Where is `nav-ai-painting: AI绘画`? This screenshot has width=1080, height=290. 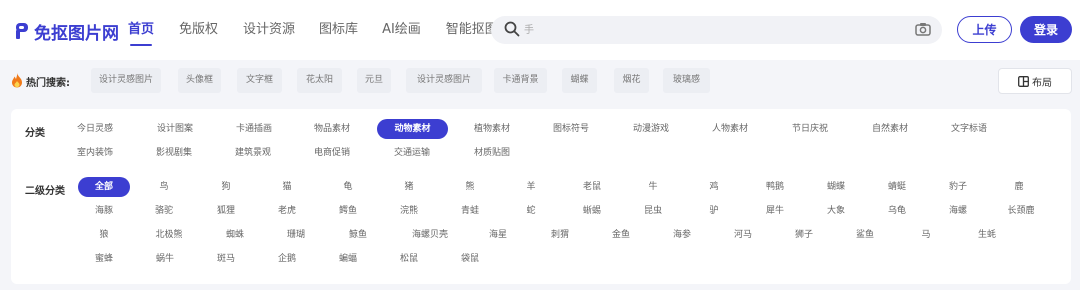
nav-ai-painting: AI绘画 is located at coordinates (401, 30).